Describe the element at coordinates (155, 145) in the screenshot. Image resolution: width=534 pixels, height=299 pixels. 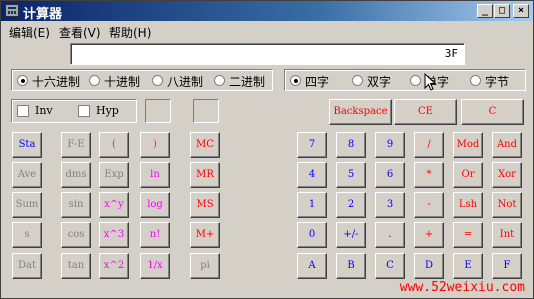
I see `sci-key-button: )` at that location.